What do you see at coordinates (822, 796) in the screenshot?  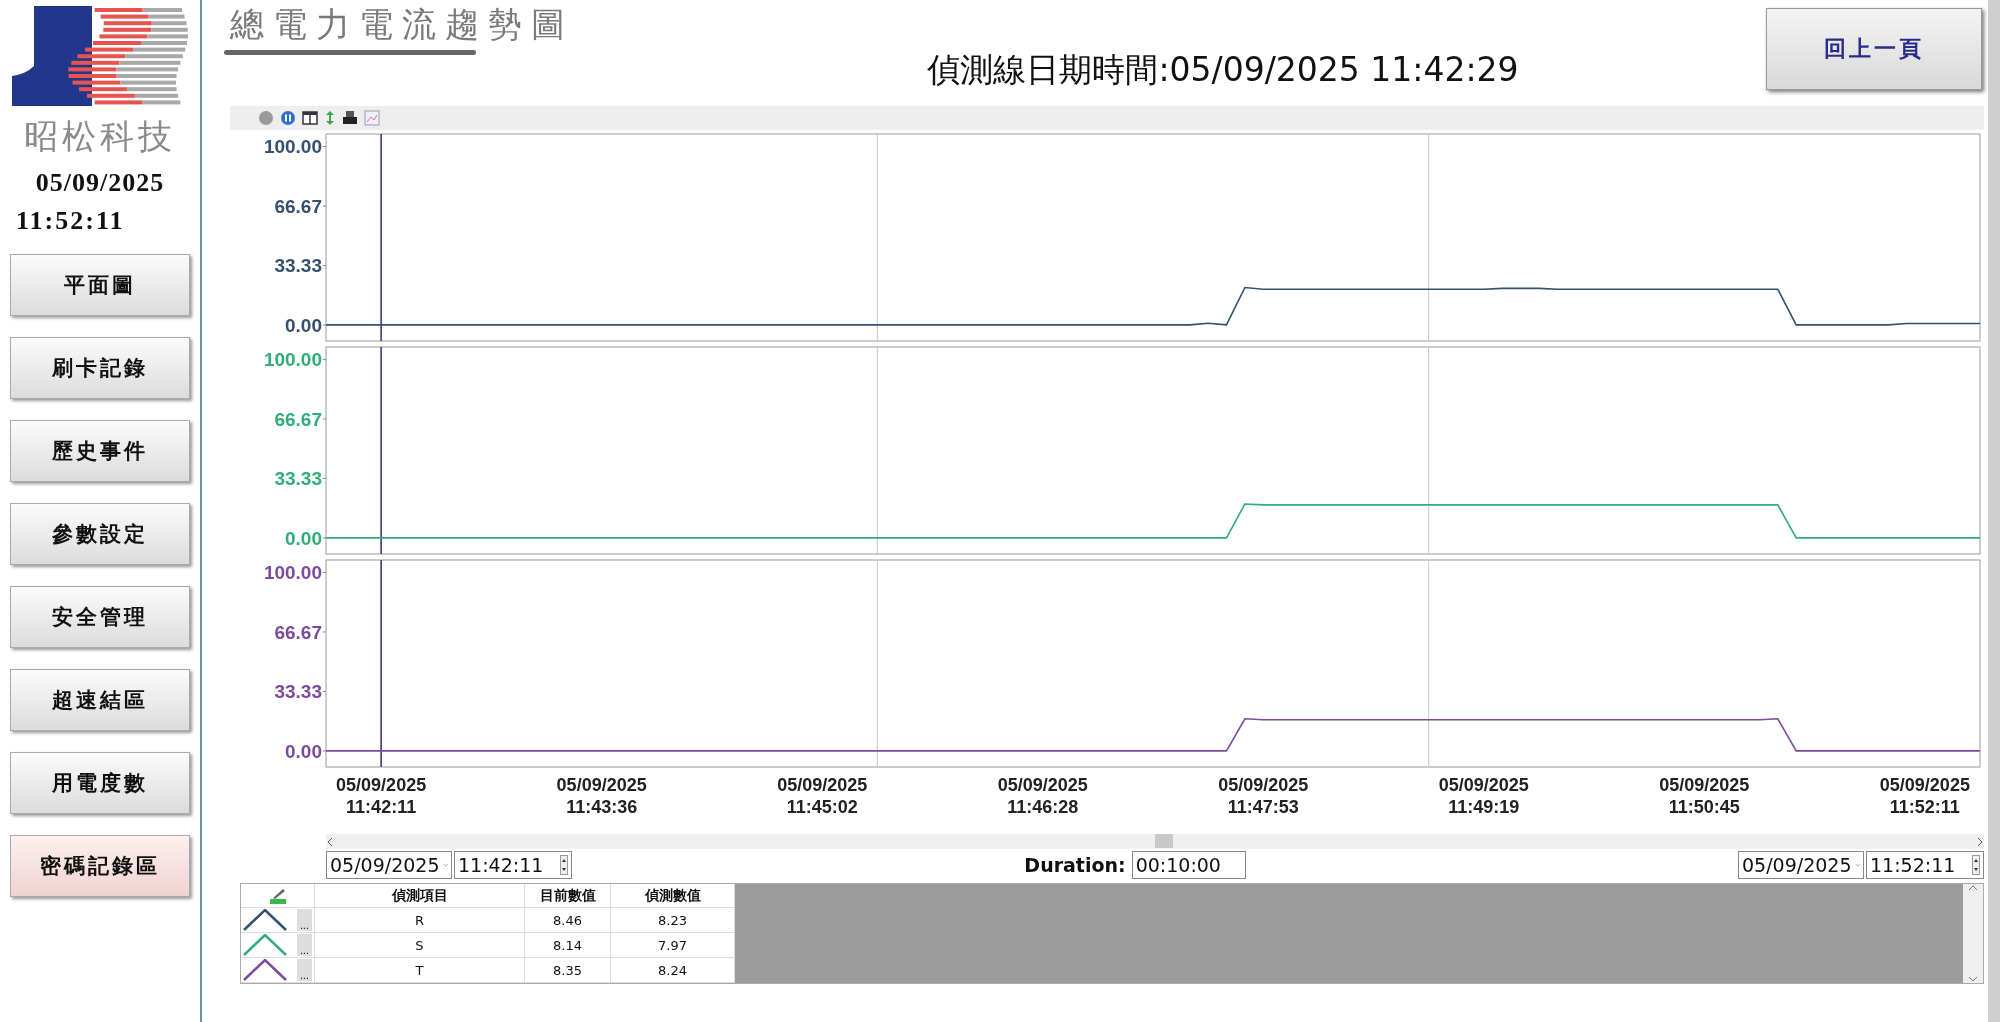 I see `axis-label: 05/09/2025 11:45:02` at bounding box center [822, 796].